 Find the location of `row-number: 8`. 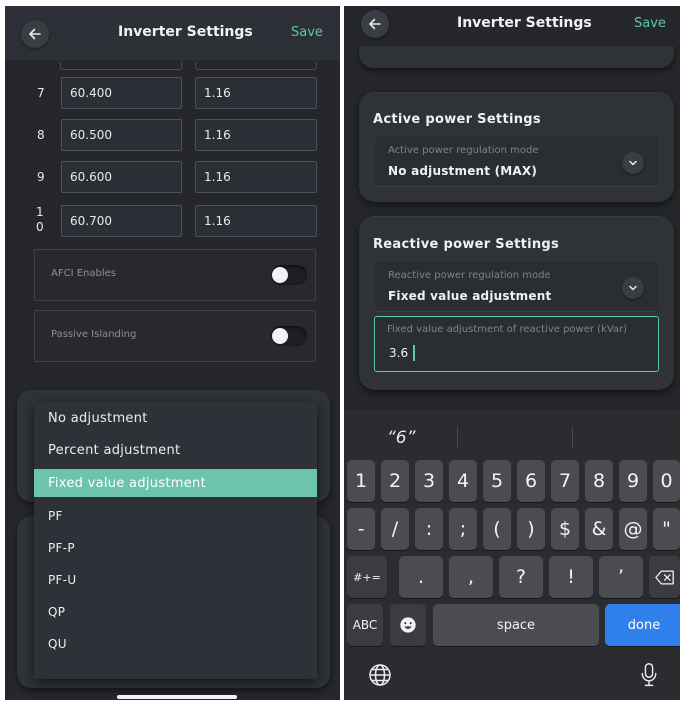

row-number: 8 is located at coordinates (41, 135).